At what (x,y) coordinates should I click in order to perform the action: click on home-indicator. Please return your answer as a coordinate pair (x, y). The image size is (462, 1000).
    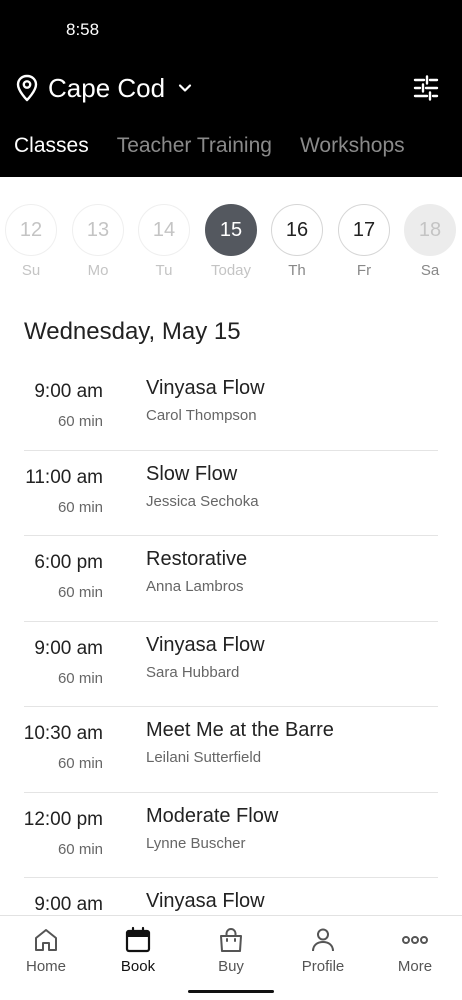
    Looking at the image, I should click on (231, 991).